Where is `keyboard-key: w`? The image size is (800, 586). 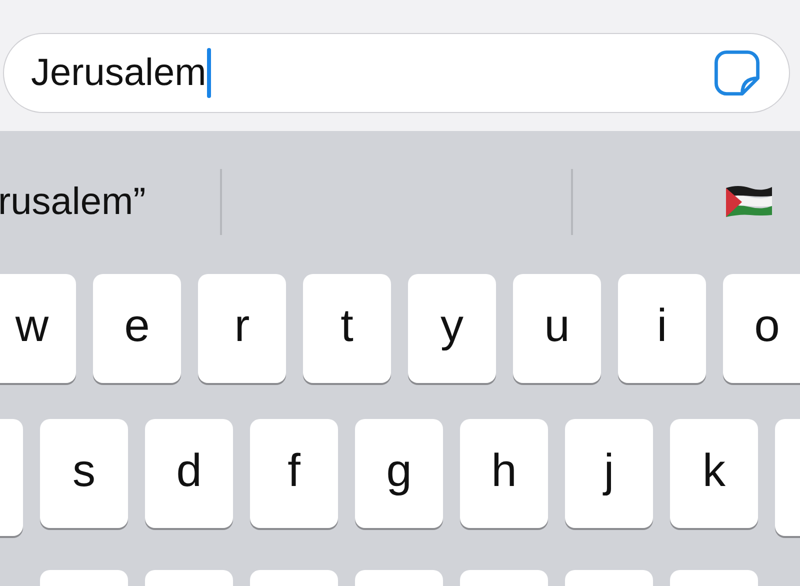 keyboard-key: w is located at coordinates (38, 328).